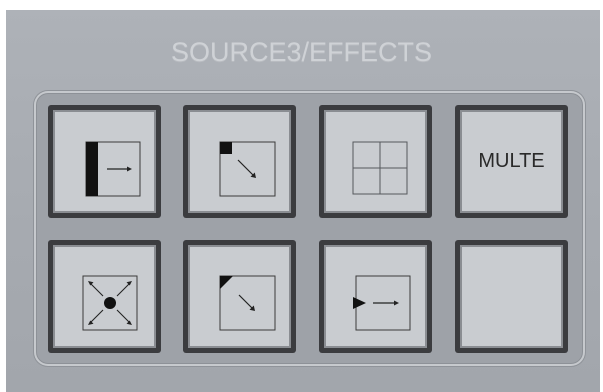 The image size is (603, 392). I want to click on panel-title: SOURCE3/EFFECTS, so click(301, 52).